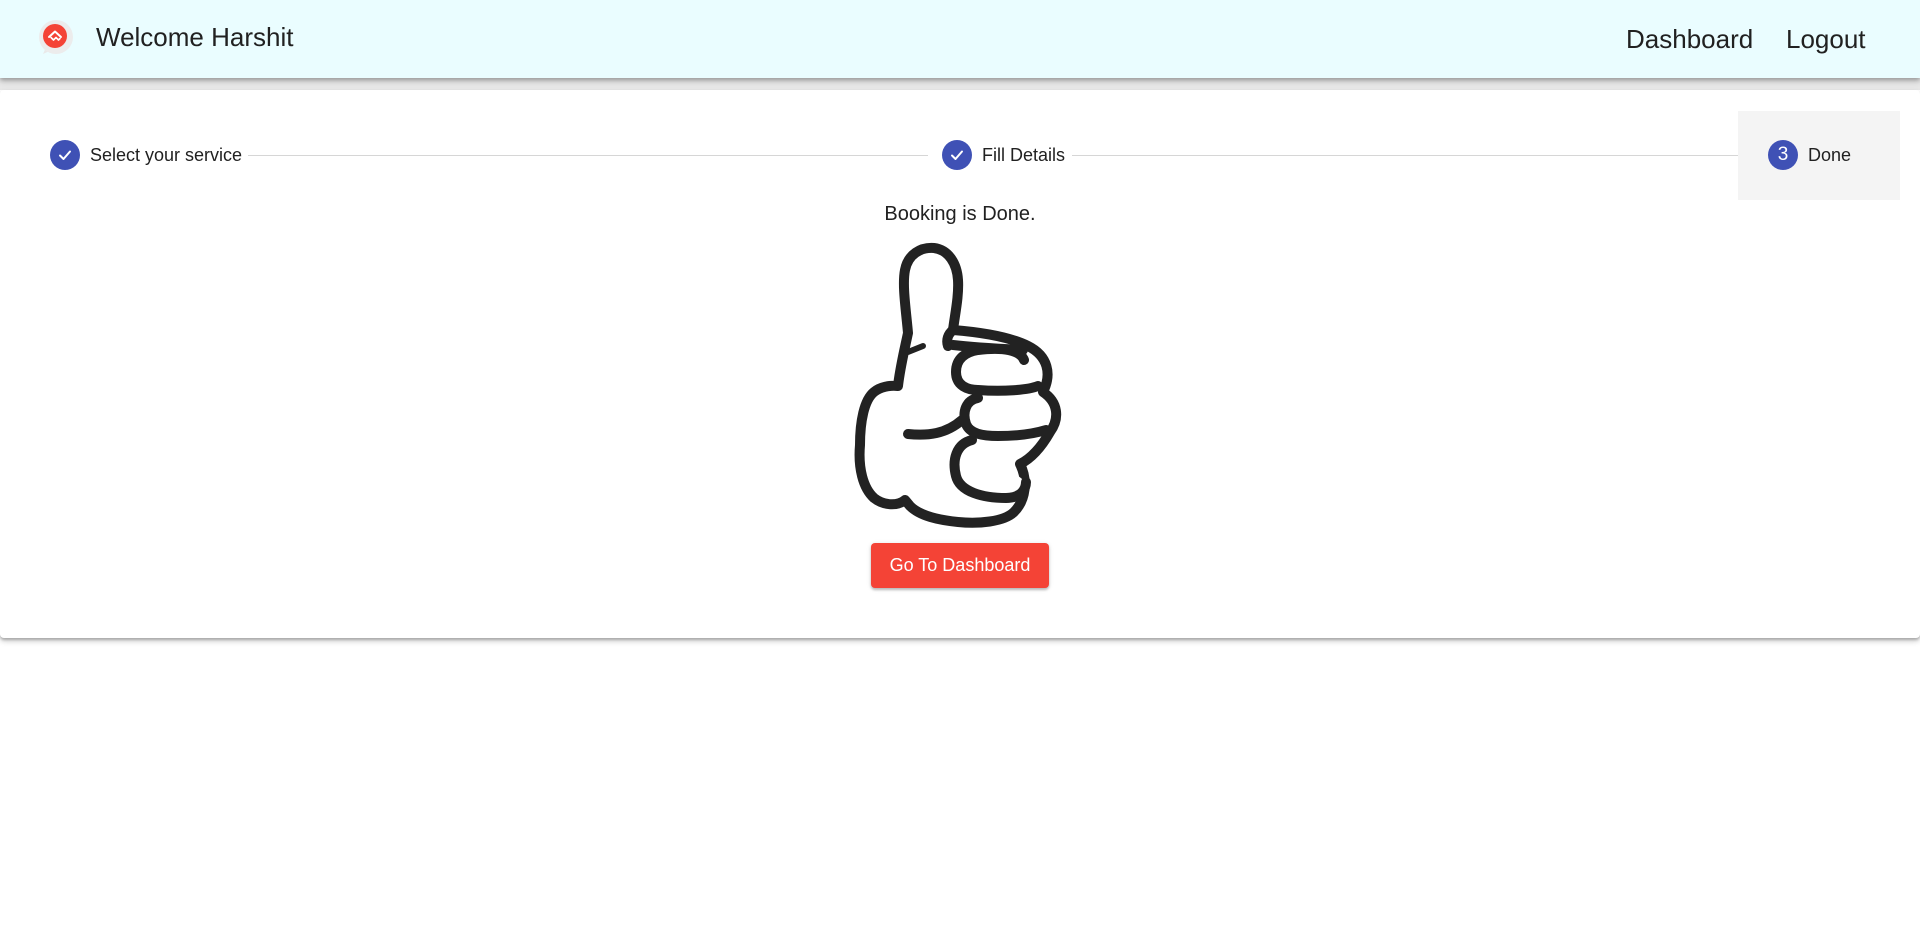 This screenshot has height=937, width=1920. Describe the element at coordinates (1024, 154) in the screenshot. I see `step-label: Fill Details` at that location.